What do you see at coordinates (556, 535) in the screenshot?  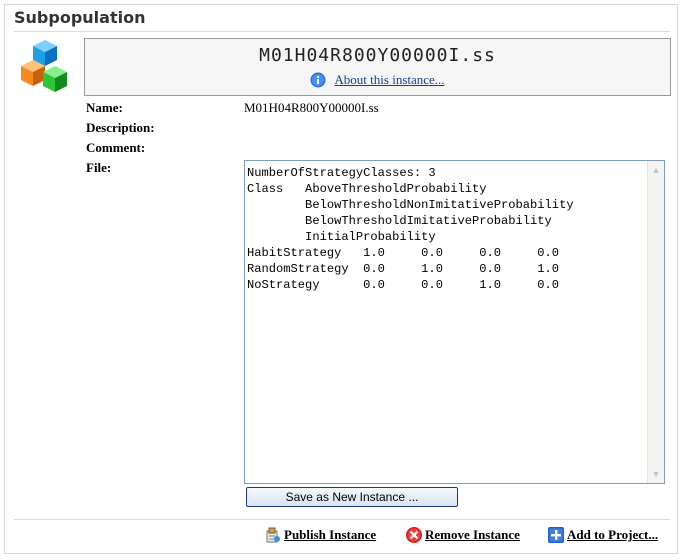 I see `add-icon` at bounding box center [556, 535].